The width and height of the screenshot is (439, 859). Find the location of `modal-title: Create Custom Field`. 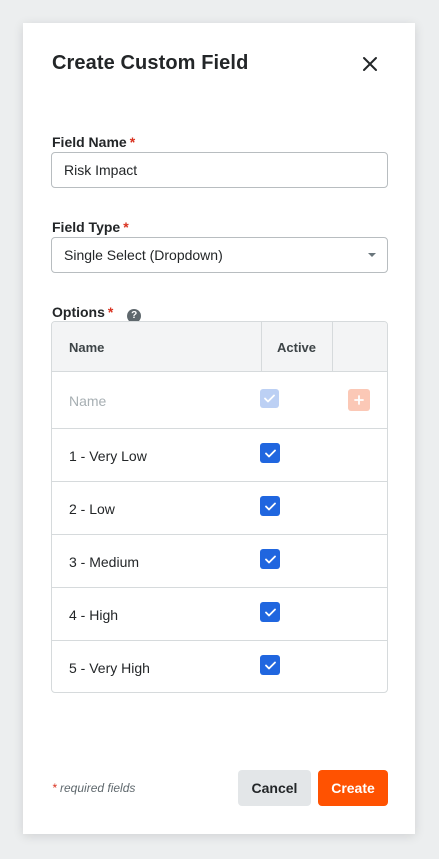

modal-title: Create Custom Field is located at coordinates (150, 63).